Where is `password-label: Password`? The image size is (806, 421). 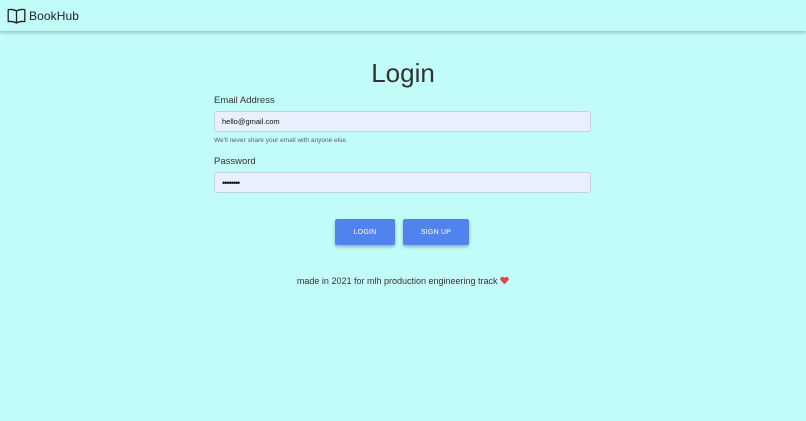
password-label: Password is located at coordinates (235, 161).